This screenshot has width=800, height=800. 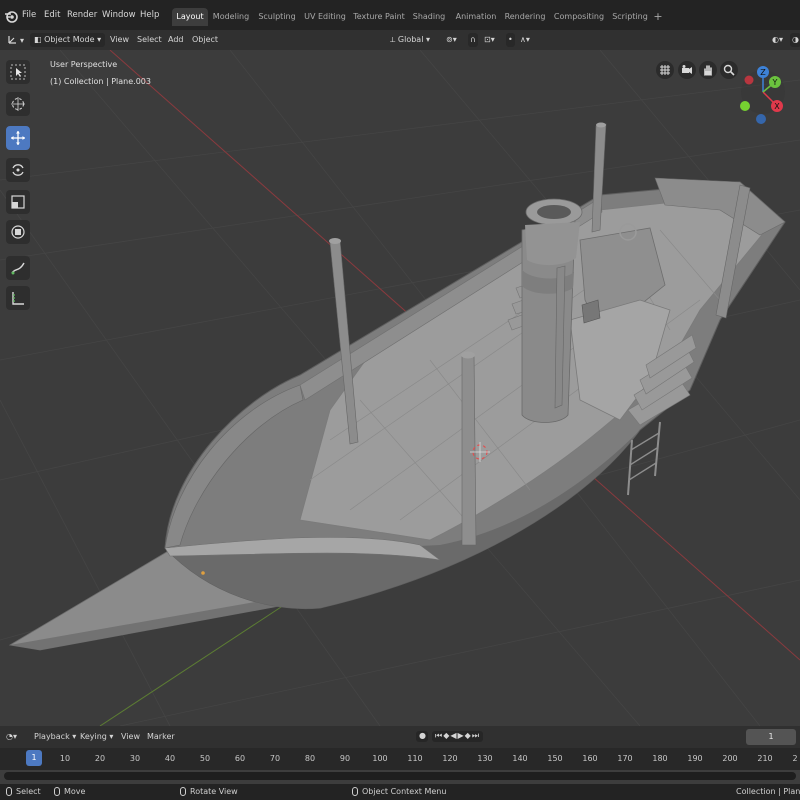 I want to click on play-icon: ▶, so click(x=461, y=735).